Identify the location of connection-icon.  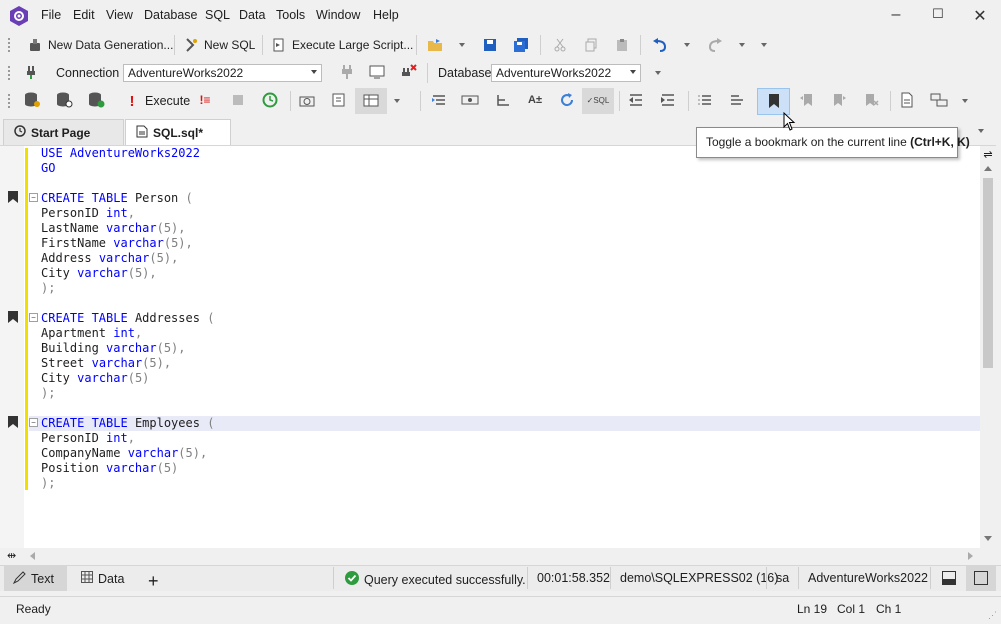
(33, 72).